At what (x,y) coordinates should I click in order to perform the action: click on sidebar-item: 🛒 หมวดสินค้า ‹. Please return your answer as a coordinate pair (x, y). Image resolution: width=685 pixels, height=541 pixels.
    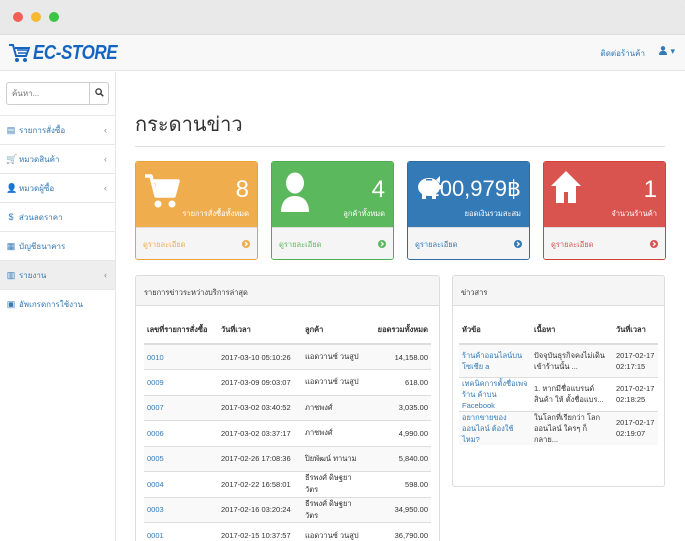
    Looking at the image, I should click on (57, 158).